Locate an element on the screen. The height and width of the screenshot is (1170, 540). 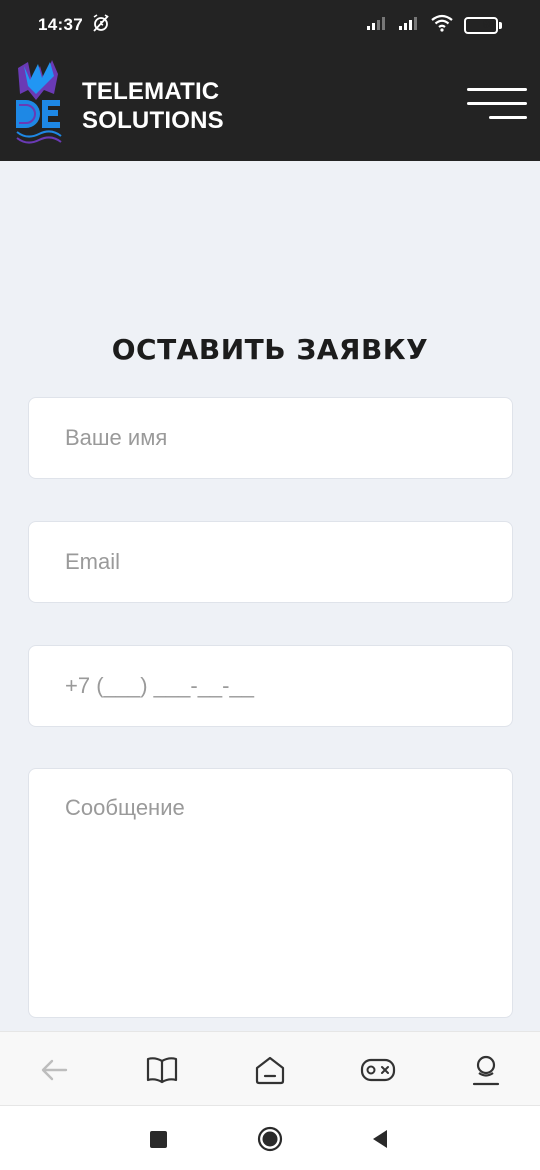
brand: TELEMATIC SOLUTIONS is located at coordinates (119, 105).